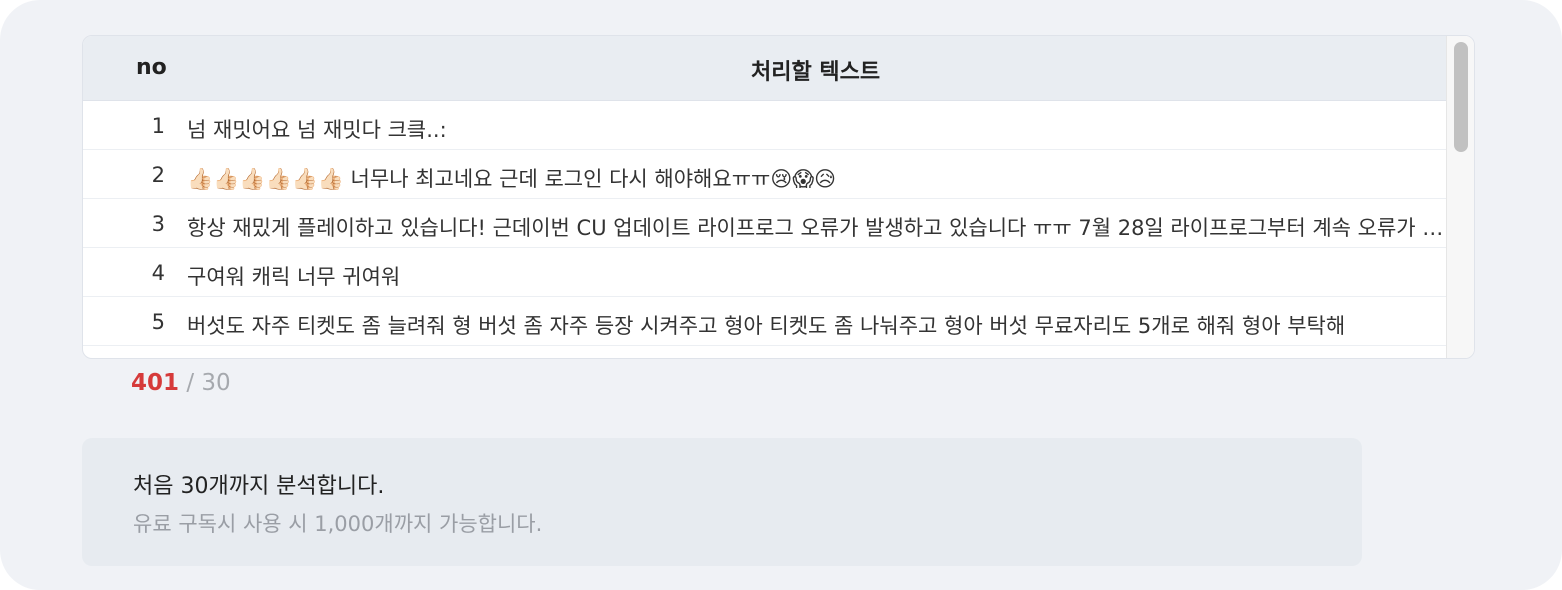  What do you see at coordinates (158, 126) in the screenshot?
I see `row-number: 1` at bounding box center [158, 126].